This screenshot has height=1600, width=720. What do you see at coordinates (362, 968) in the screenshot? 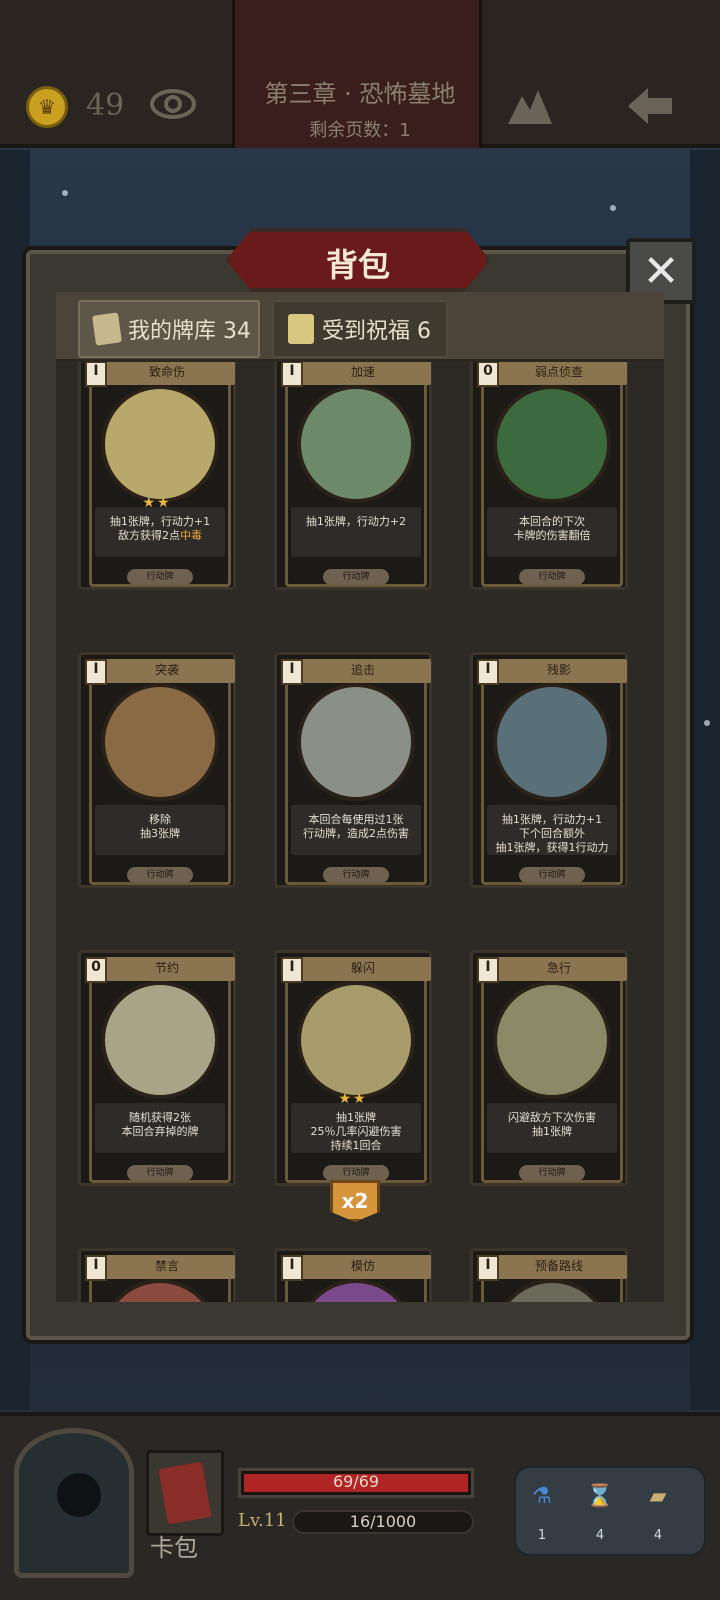
I see `card-name: 躲闪` at bounding box center [362, 968].